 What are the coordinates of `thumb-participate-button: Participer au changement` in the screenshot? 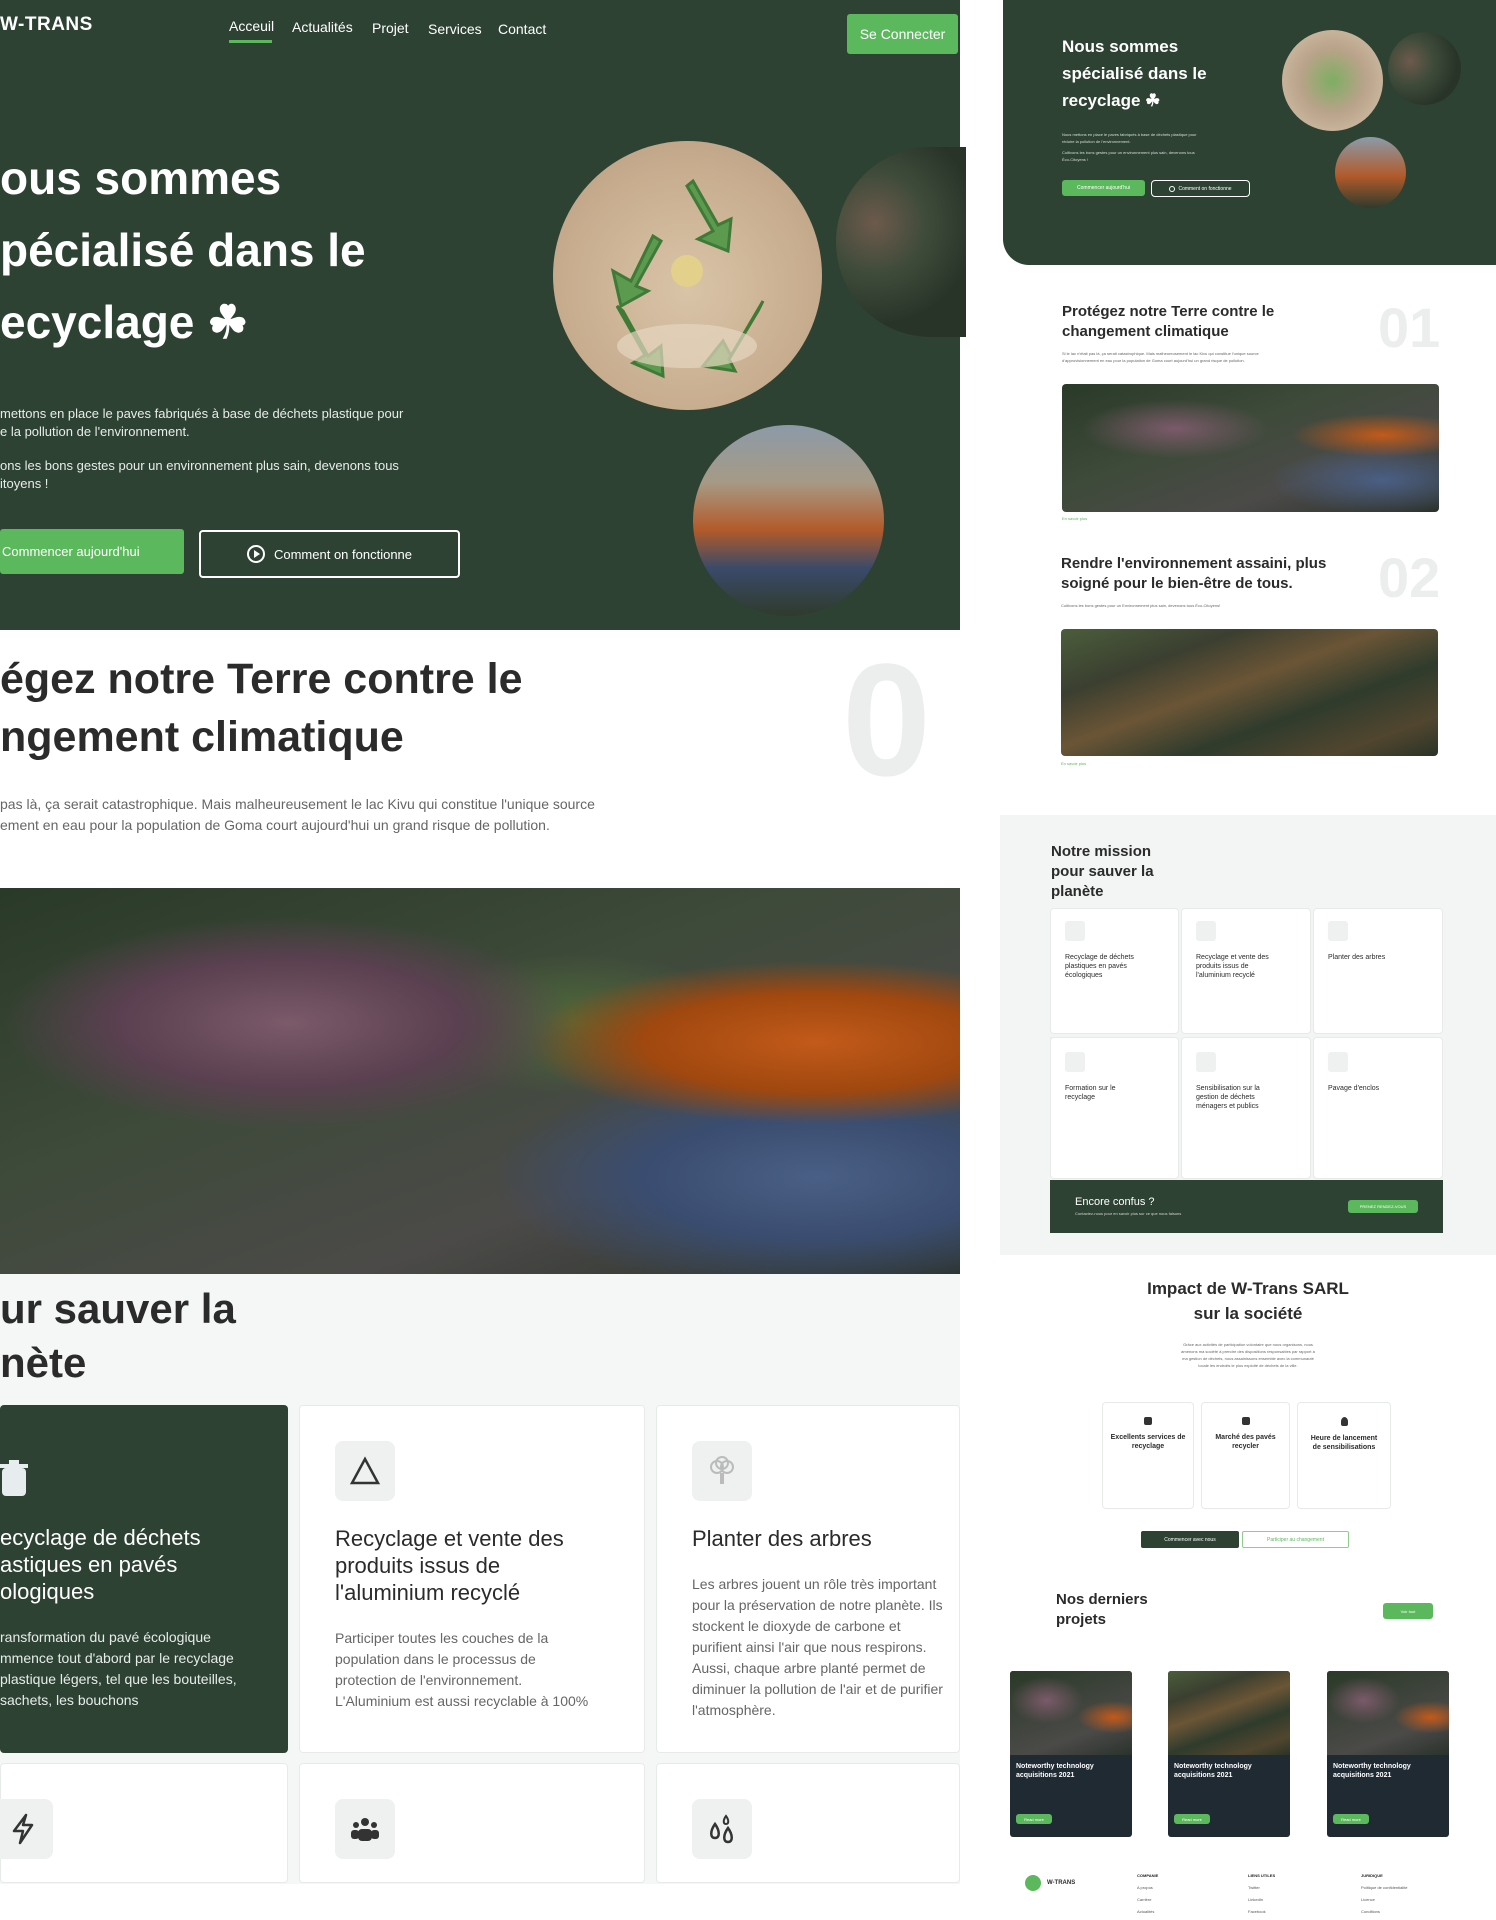 It's located at (1295, 1539).